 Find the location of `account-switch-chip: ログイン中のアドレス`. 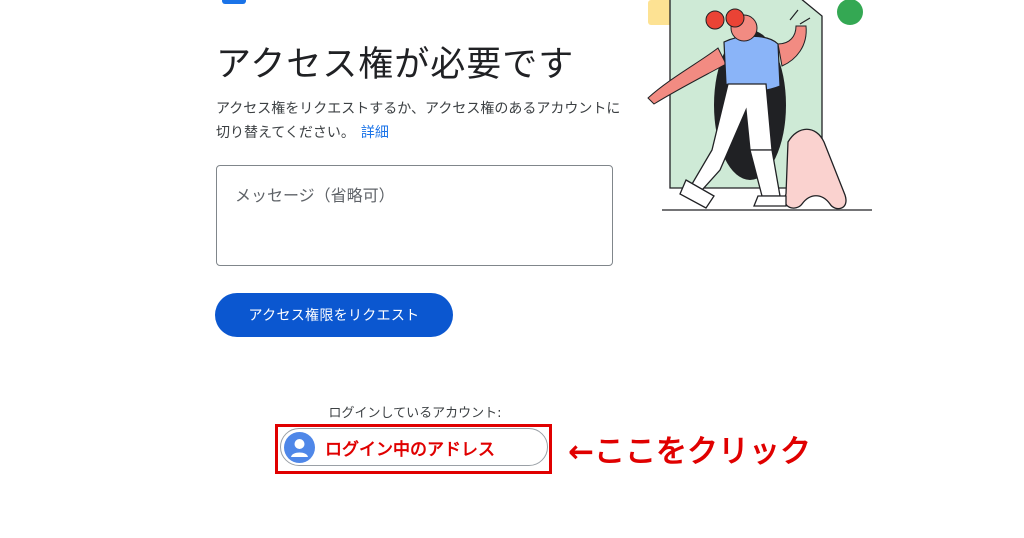

account-switch-chip: ログイン中のアドレス is located at coordinates (414, 447).